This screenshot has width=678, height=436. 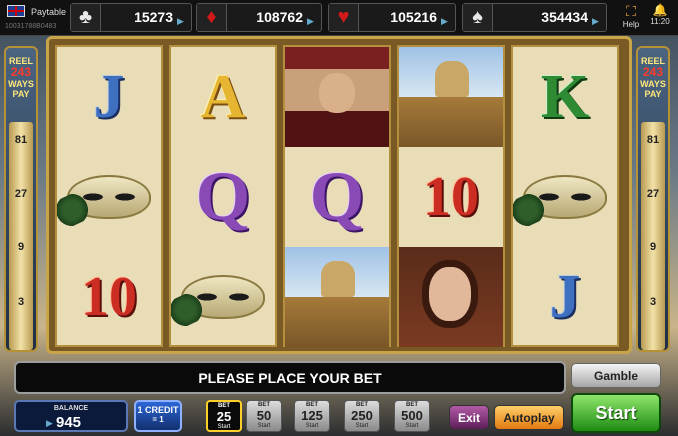 What do you see at coordinates (212, 17) in the screenshot?
I see `diamonds-icon: ♦` at bounding box center [212, 17].